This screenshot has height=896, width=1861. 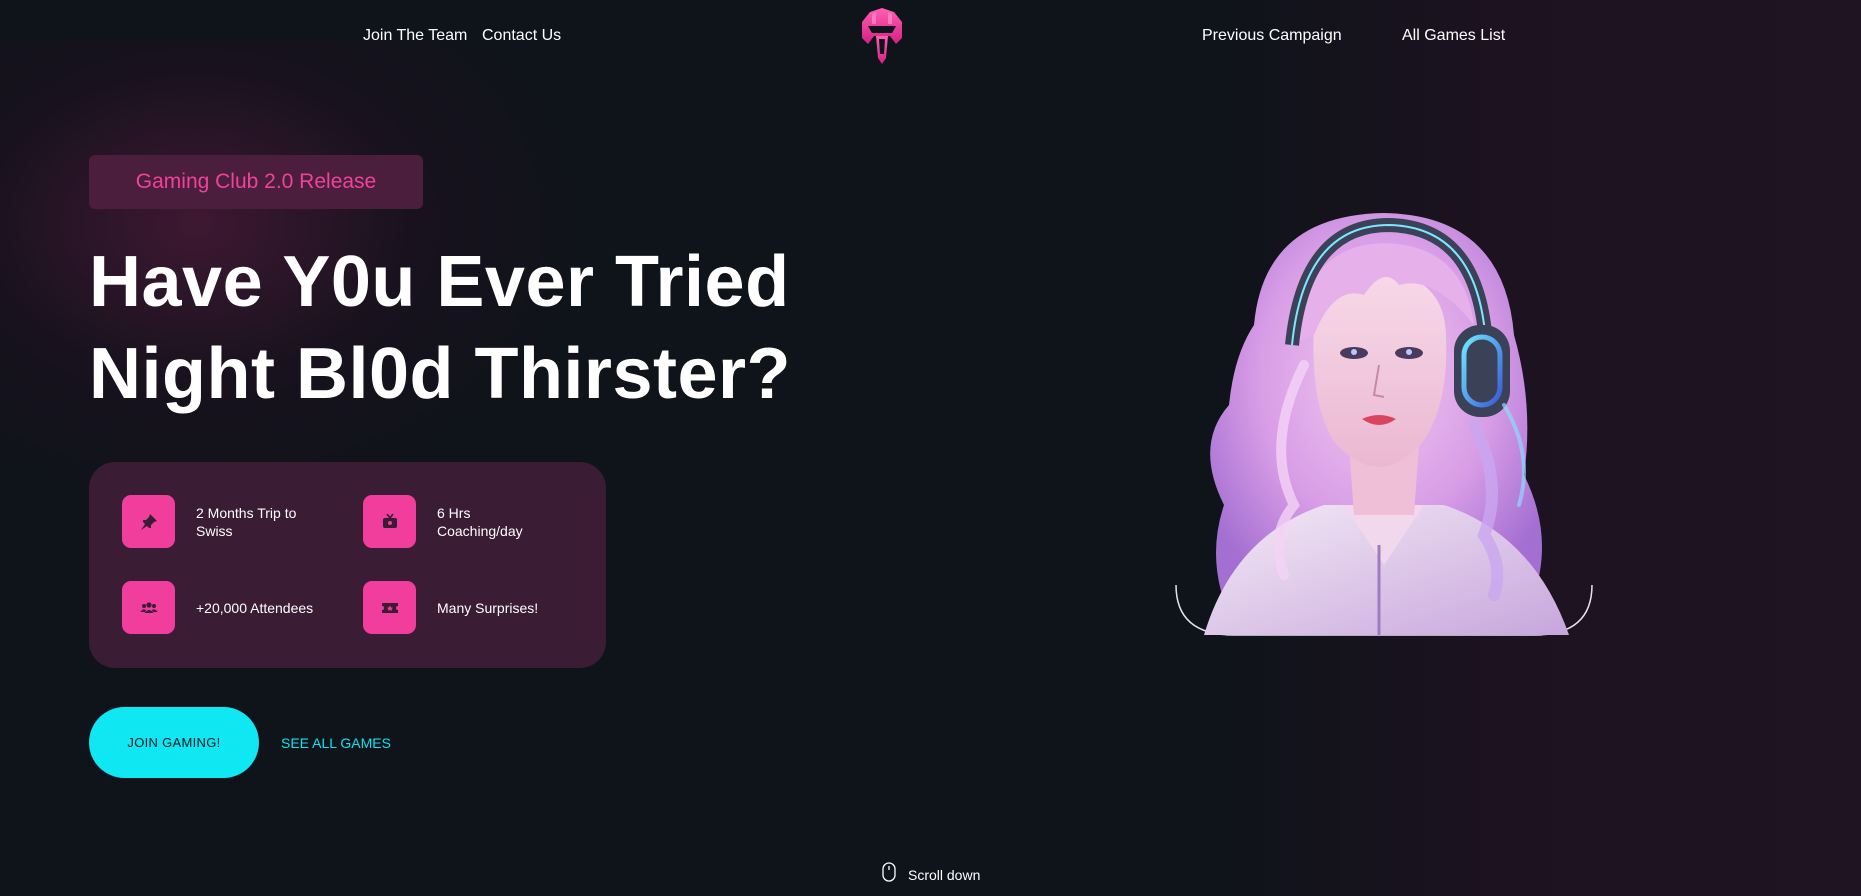 What do you see at coordinates (521, 36) in the screenshot?
I see `nav-contact-us-link: Contact Us` at bounding box center [521, 36].